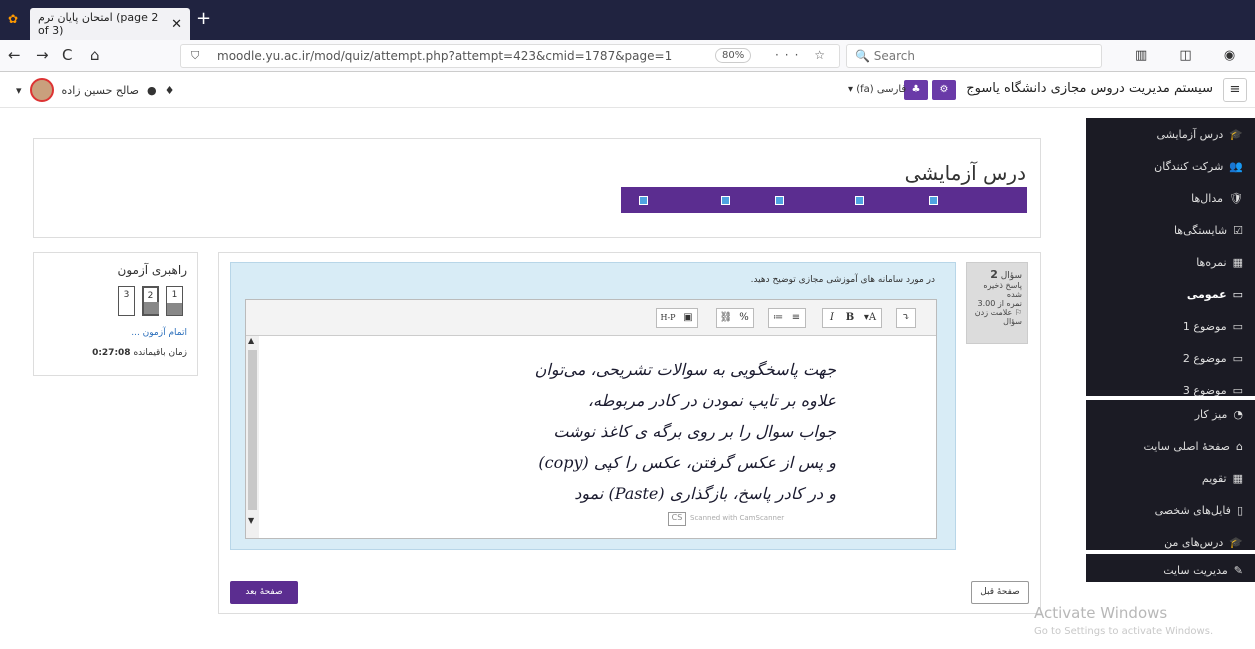 The height and width of the screenshot is (649, 1255). I want to click on forward-icon: →, so click(42, 55).